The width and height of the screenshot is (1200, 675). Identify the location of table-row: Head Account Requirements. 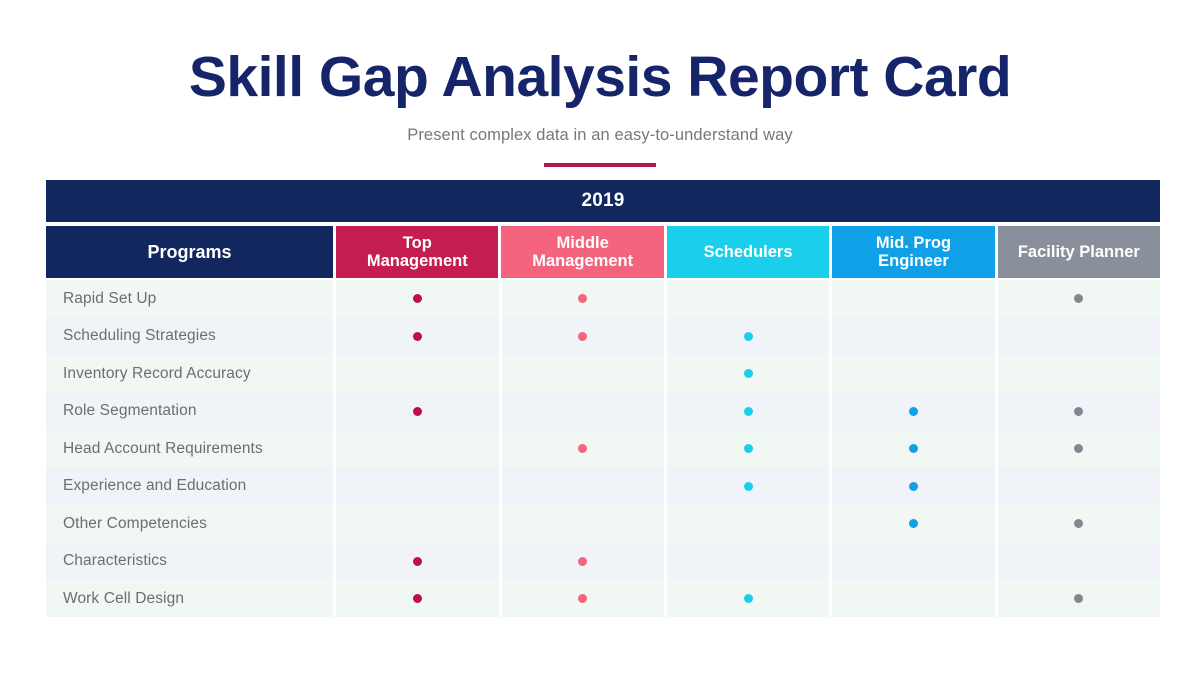
(603, 448).